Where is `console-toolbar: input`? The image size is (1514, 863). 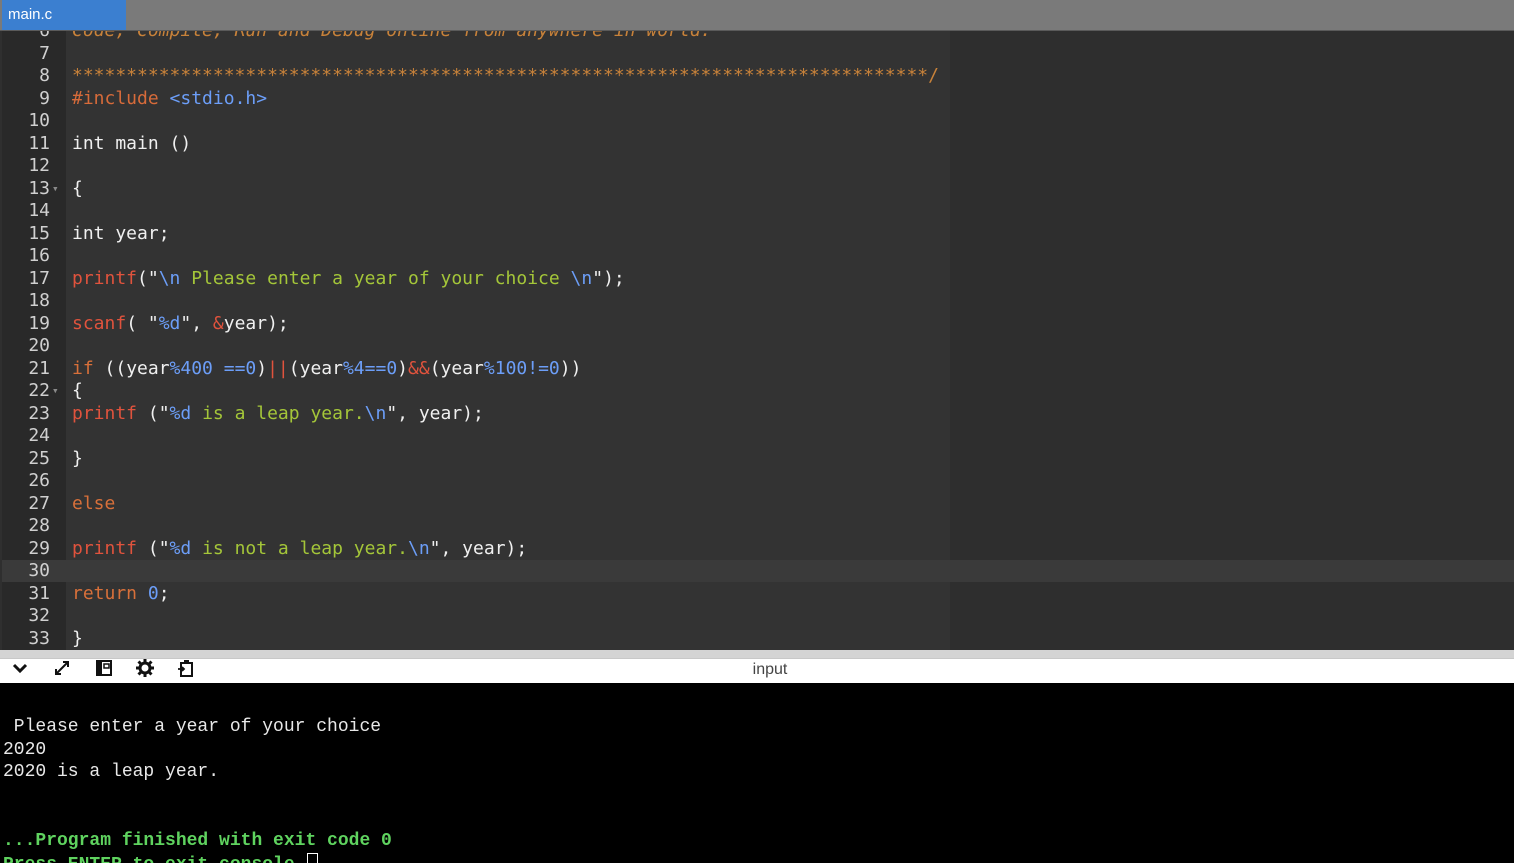 console-toolbar: input is located at coordinates (757, 670).